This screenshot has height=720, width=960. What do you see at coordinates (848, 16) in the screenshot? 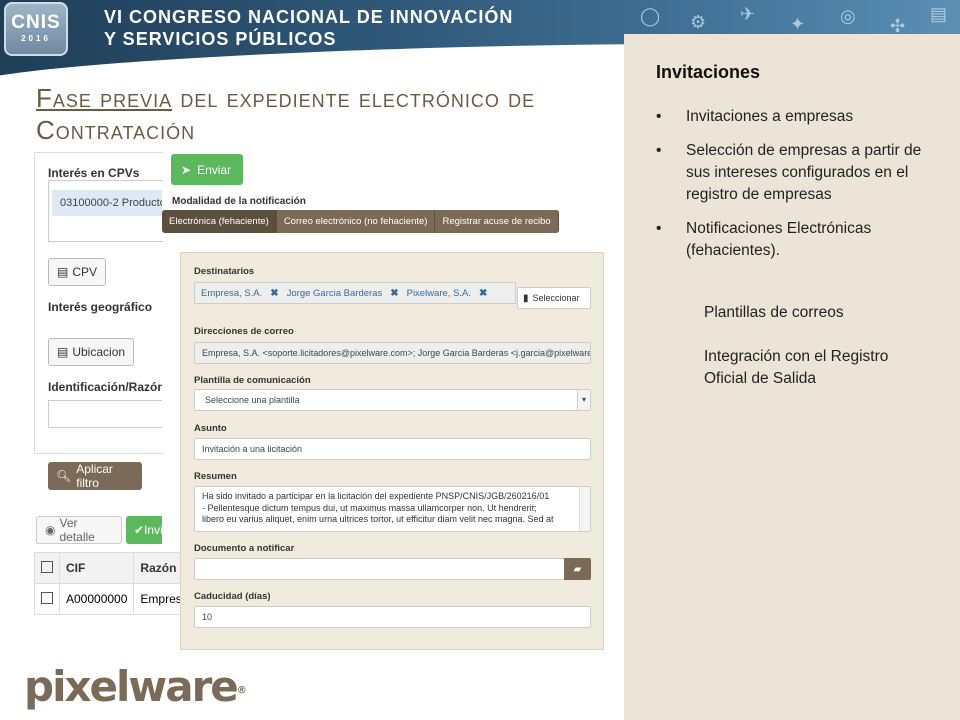
I see `globe-icon: ◎` at bounding box center [848, 16].